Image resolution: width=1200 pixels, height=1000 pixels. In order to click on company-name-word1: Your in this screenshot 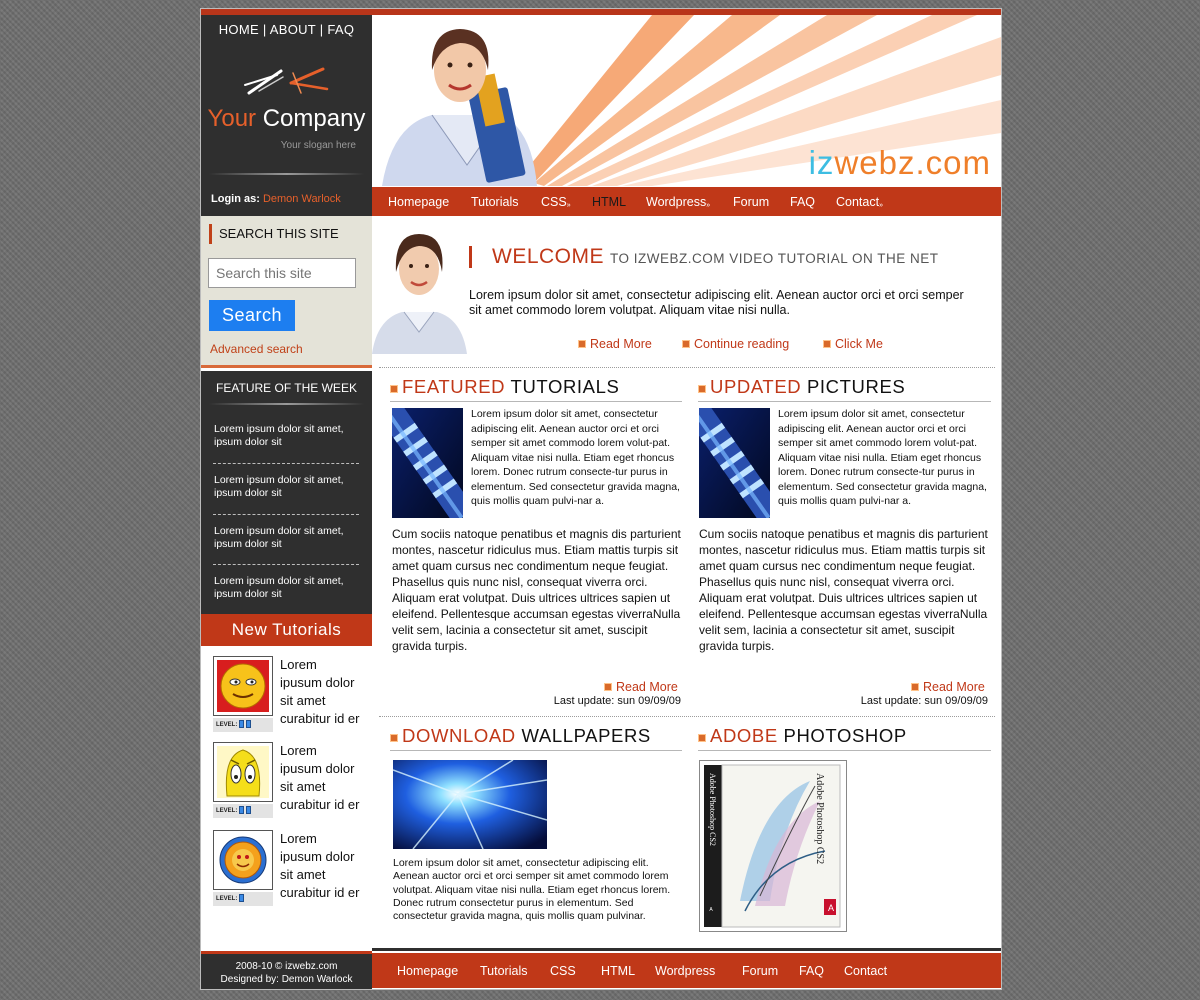, I will do `click(232, 118)`.